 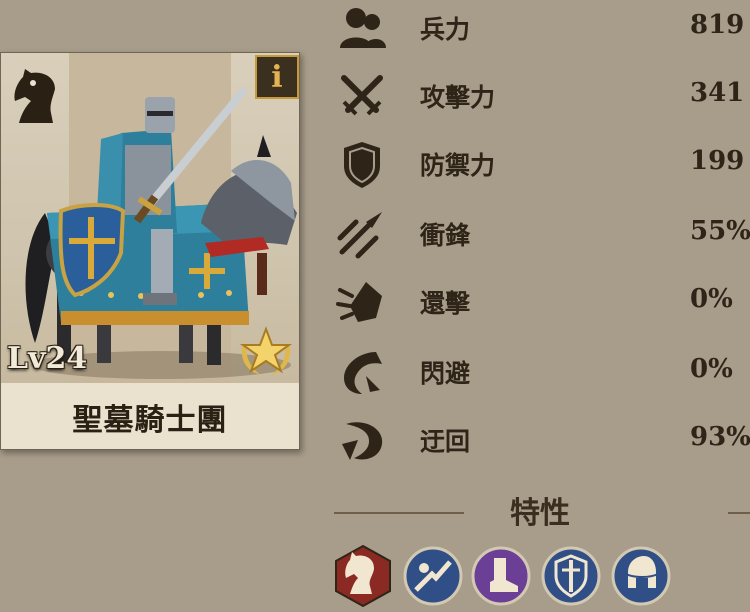 What do you see at coordinates (641, 576) in the screenshot?
I see `helmet-trait-icon` at bounding box center [641, 576].